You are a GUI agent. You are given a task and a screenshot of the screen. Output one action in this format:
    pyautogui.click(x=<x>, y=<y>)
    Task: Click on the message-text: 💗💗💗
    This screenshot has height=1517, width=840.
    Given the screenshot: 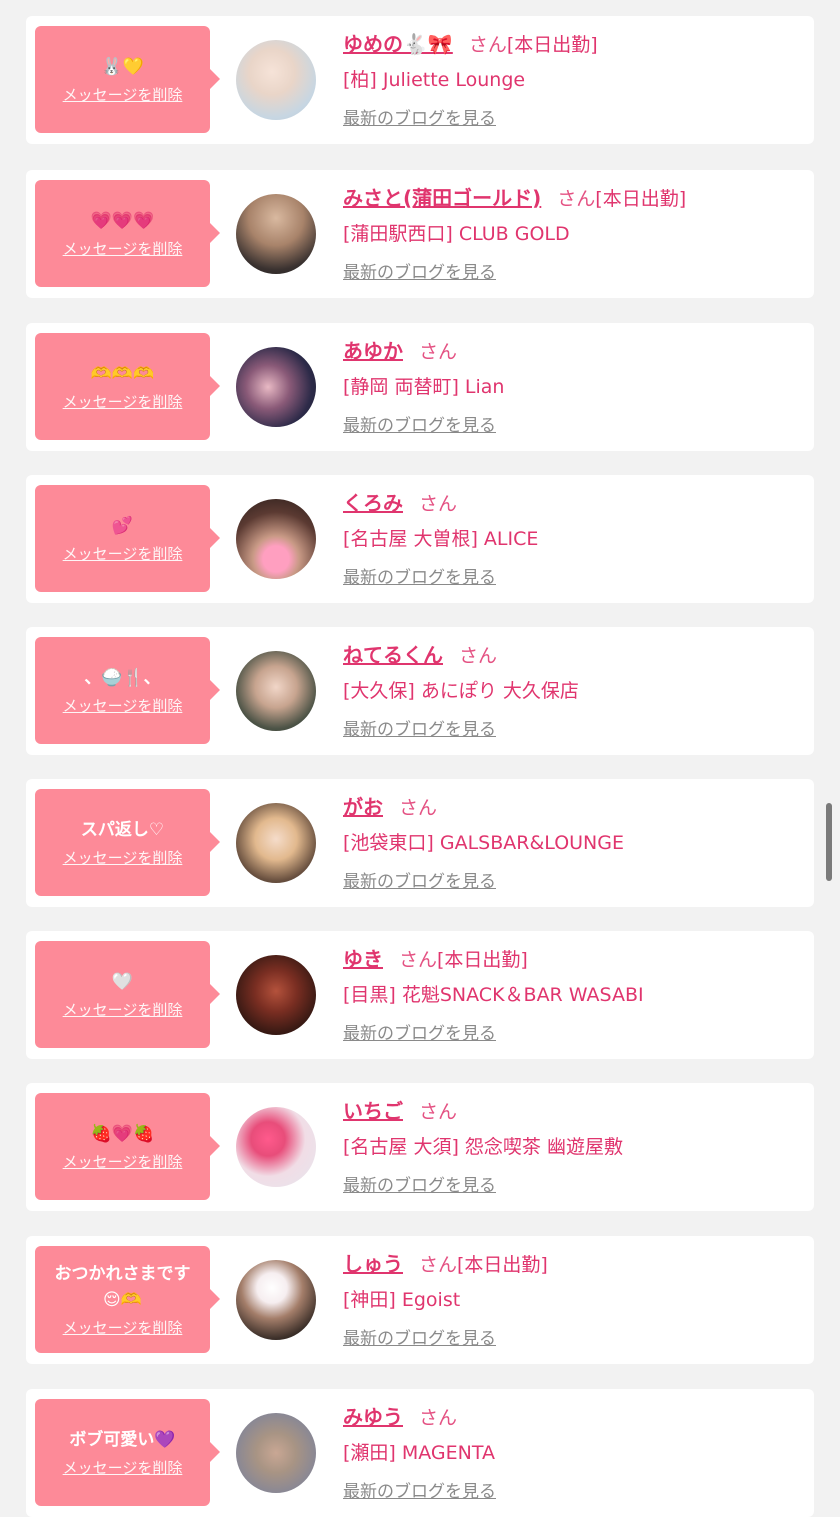 What is the action you would take?
    pyautogui.click(x=122, y=221)
    